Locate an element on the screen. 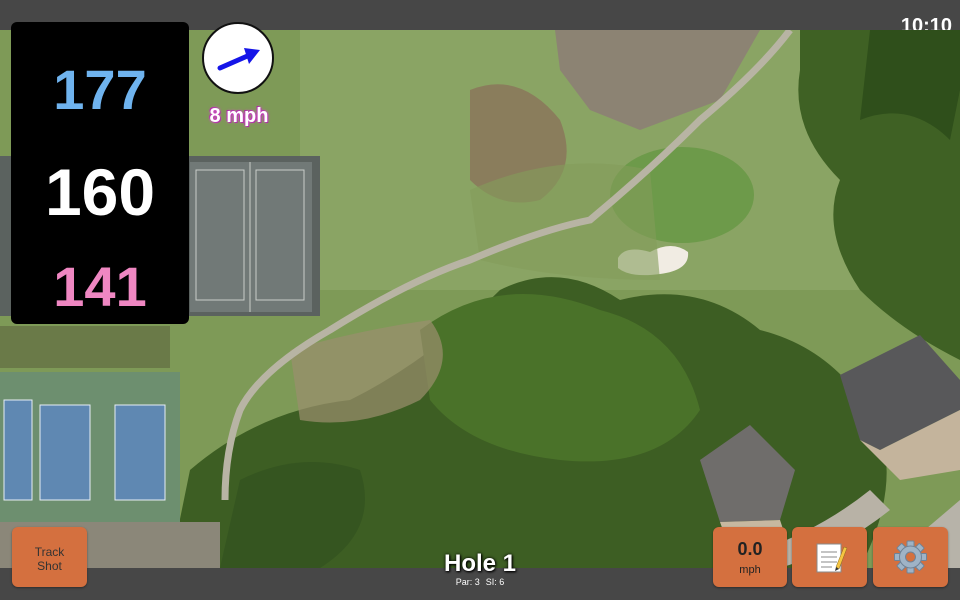  hole-details: Par: 3 SI: 6 is located at coordinates (480, 582).